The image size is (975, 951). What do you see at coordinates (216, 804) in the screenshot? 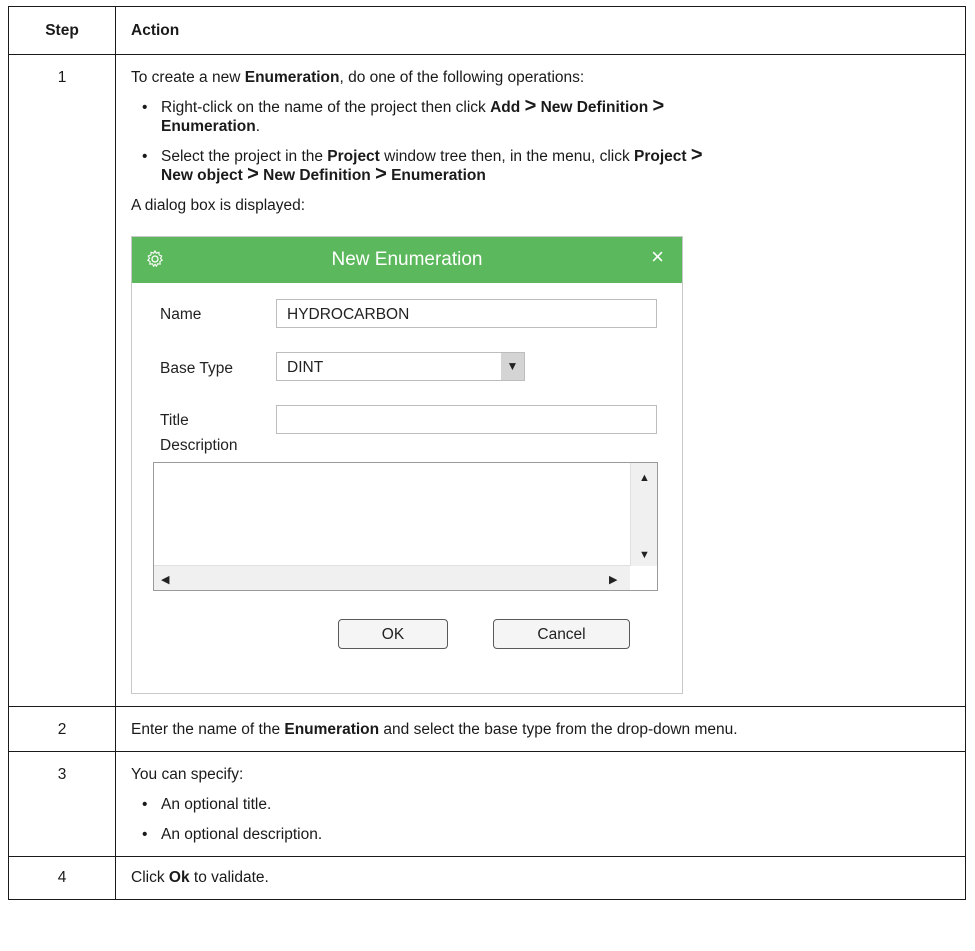
I see `text: An optional title.` at bounding box center [216, 804].